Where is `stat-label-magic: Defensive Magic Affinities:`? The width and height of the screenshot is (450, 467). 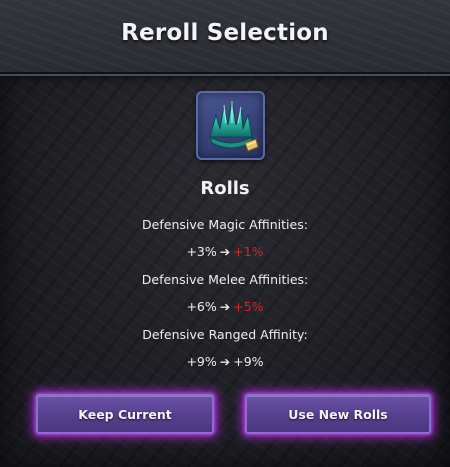
stat-label-magic: Defensive Magic Affinities: is located at coordinates (225, 224).